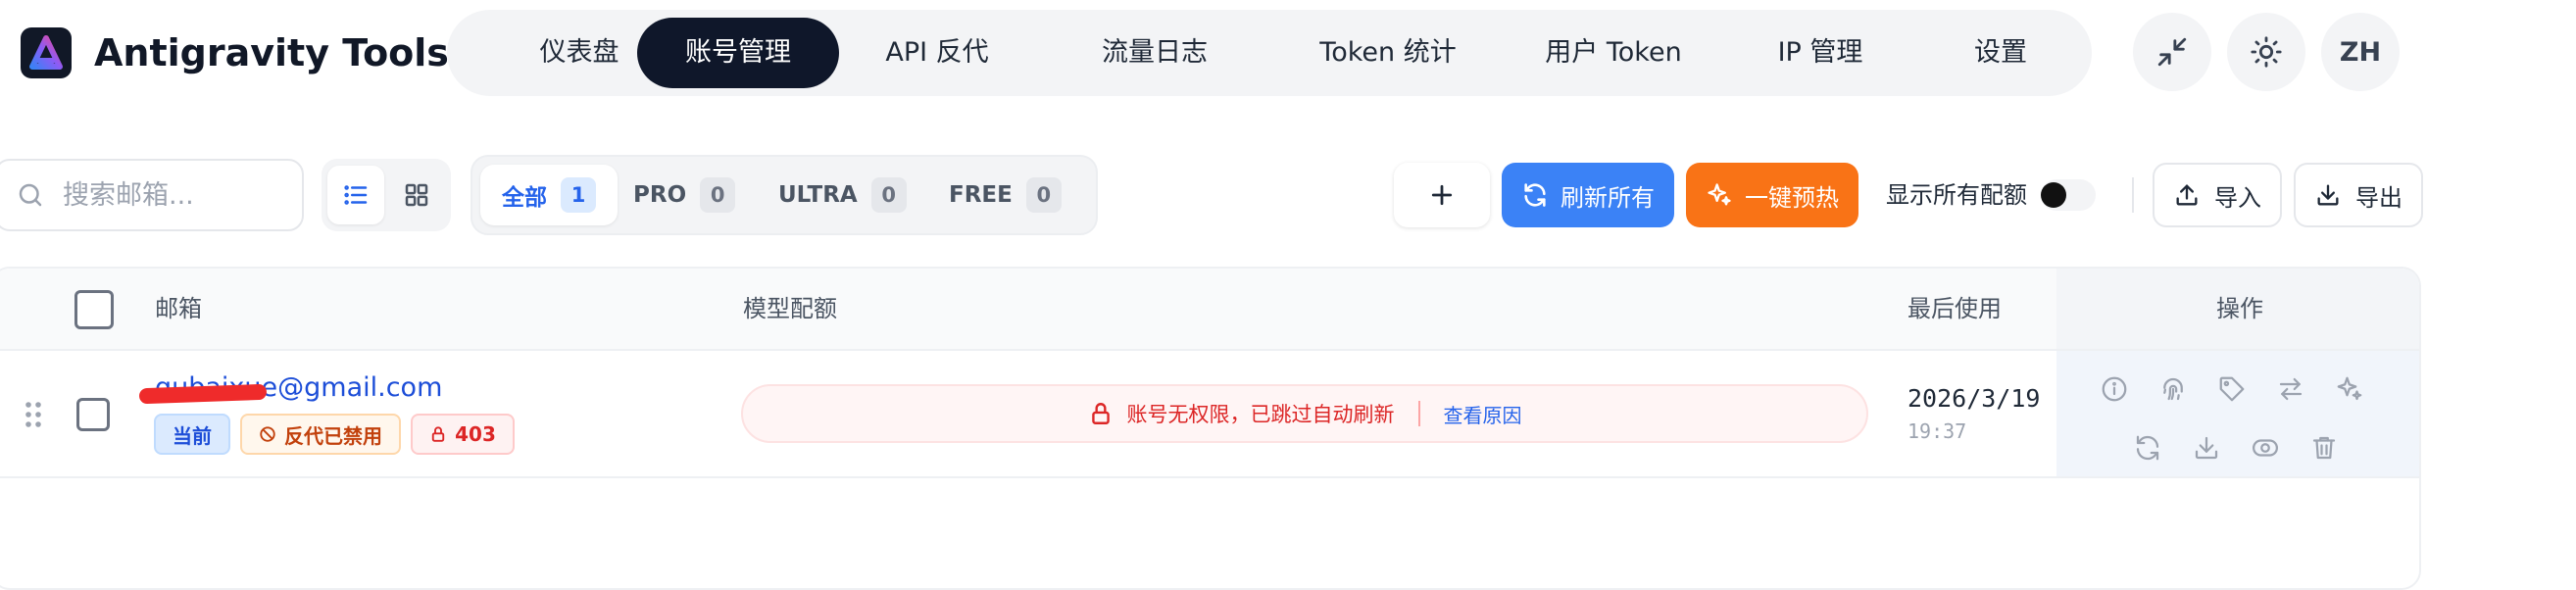 The width and height of the screenshot is (2576, 590). I want to click on trash-icon, so click(2324, 448).